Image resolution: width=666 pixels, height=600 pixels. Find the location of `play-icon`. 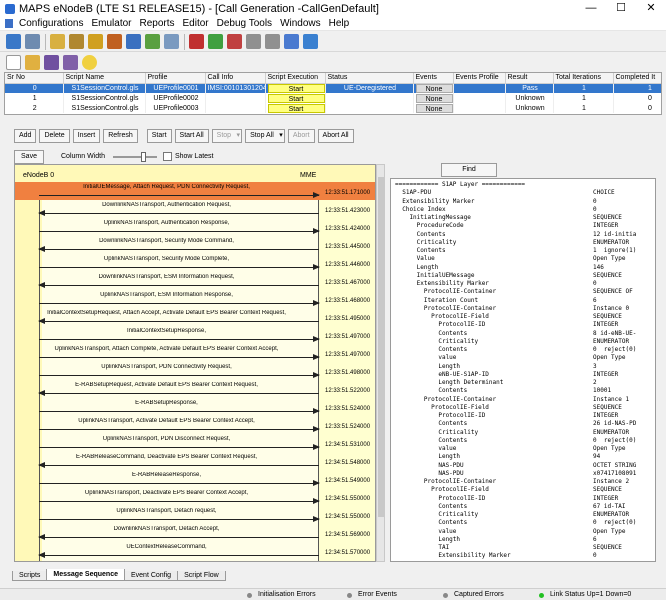

play-icon is located at coordinates (215, 41).